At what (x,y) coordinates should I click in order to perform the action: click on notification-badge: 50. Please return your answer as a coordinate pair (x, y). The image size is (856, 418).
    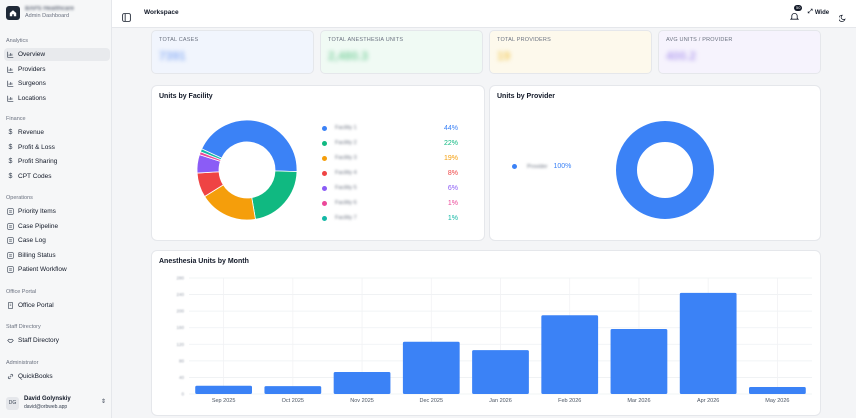
    Looking at the image, I should click on (798, 8).